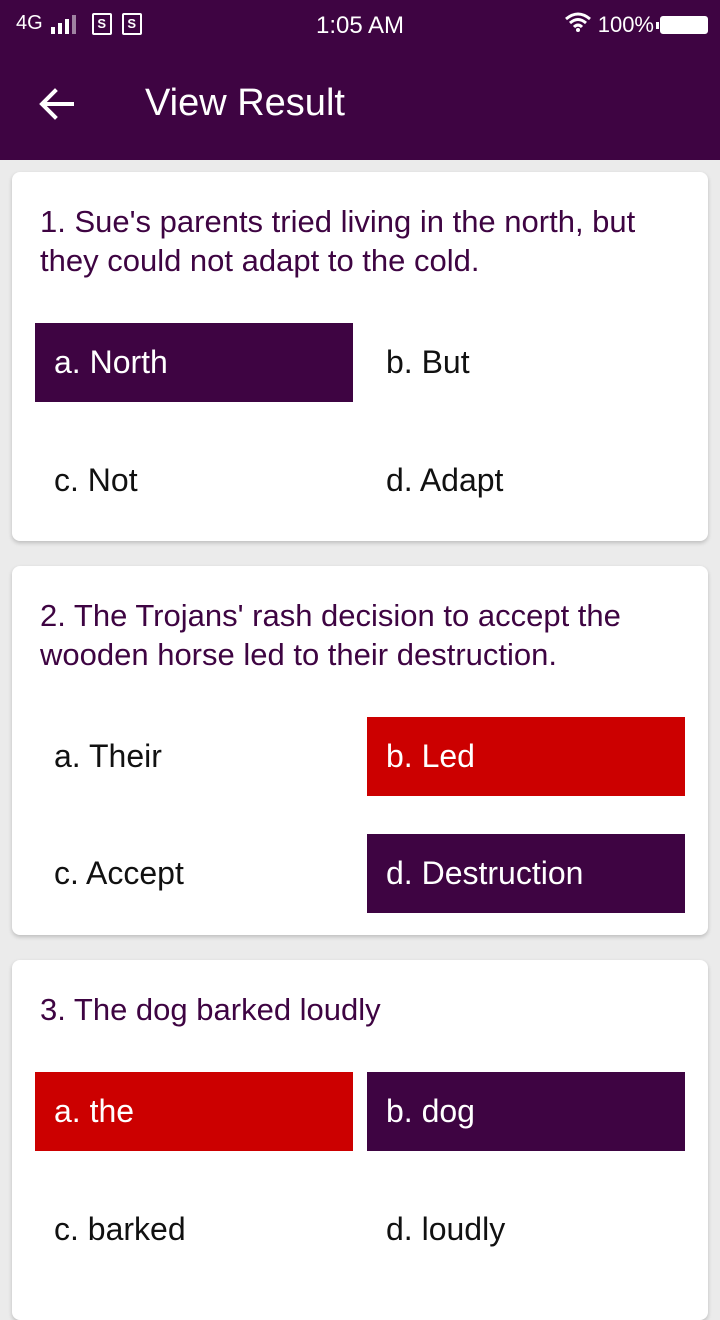  Describe the element at coordinates (194, 1229) in the screenshot. I see `option-c: c. barked` at that location.